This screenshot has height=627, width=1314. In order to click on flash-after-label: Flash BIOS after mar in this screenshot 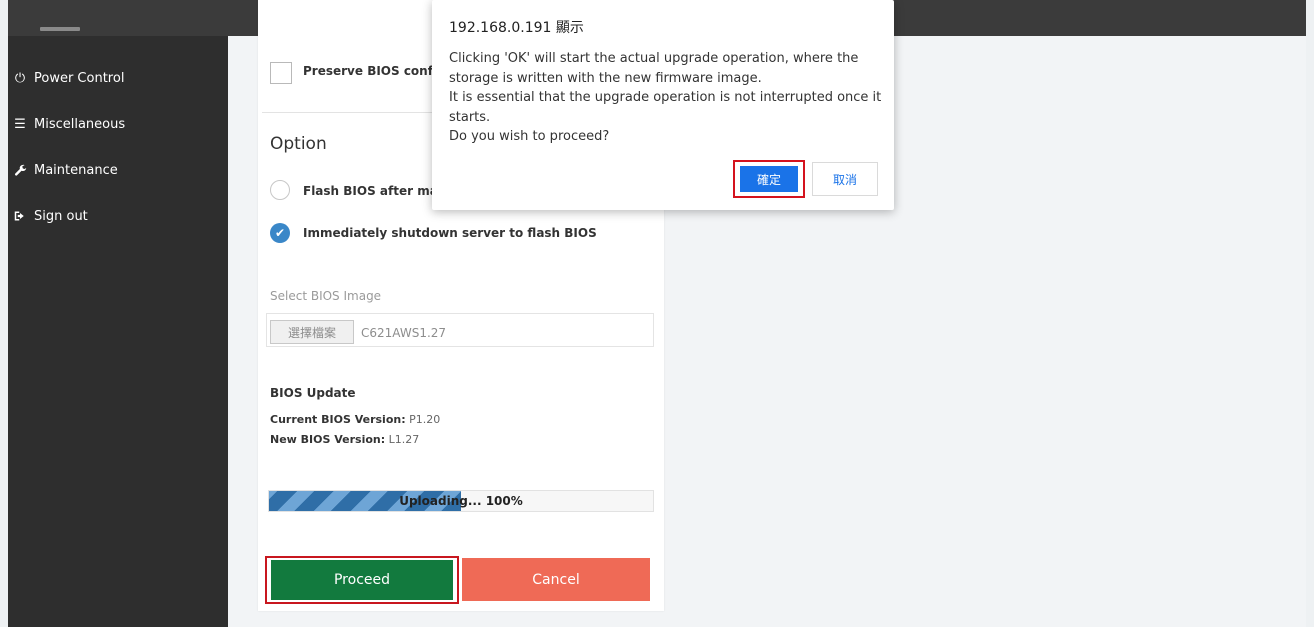, I will do `click(373, 191)`.